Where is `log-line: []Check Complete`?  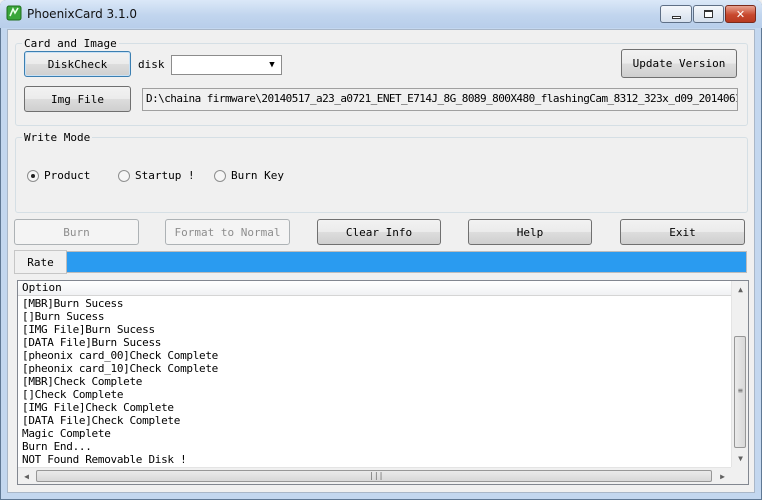 log-line: []Check Complete is located at coordinates (73, 394).